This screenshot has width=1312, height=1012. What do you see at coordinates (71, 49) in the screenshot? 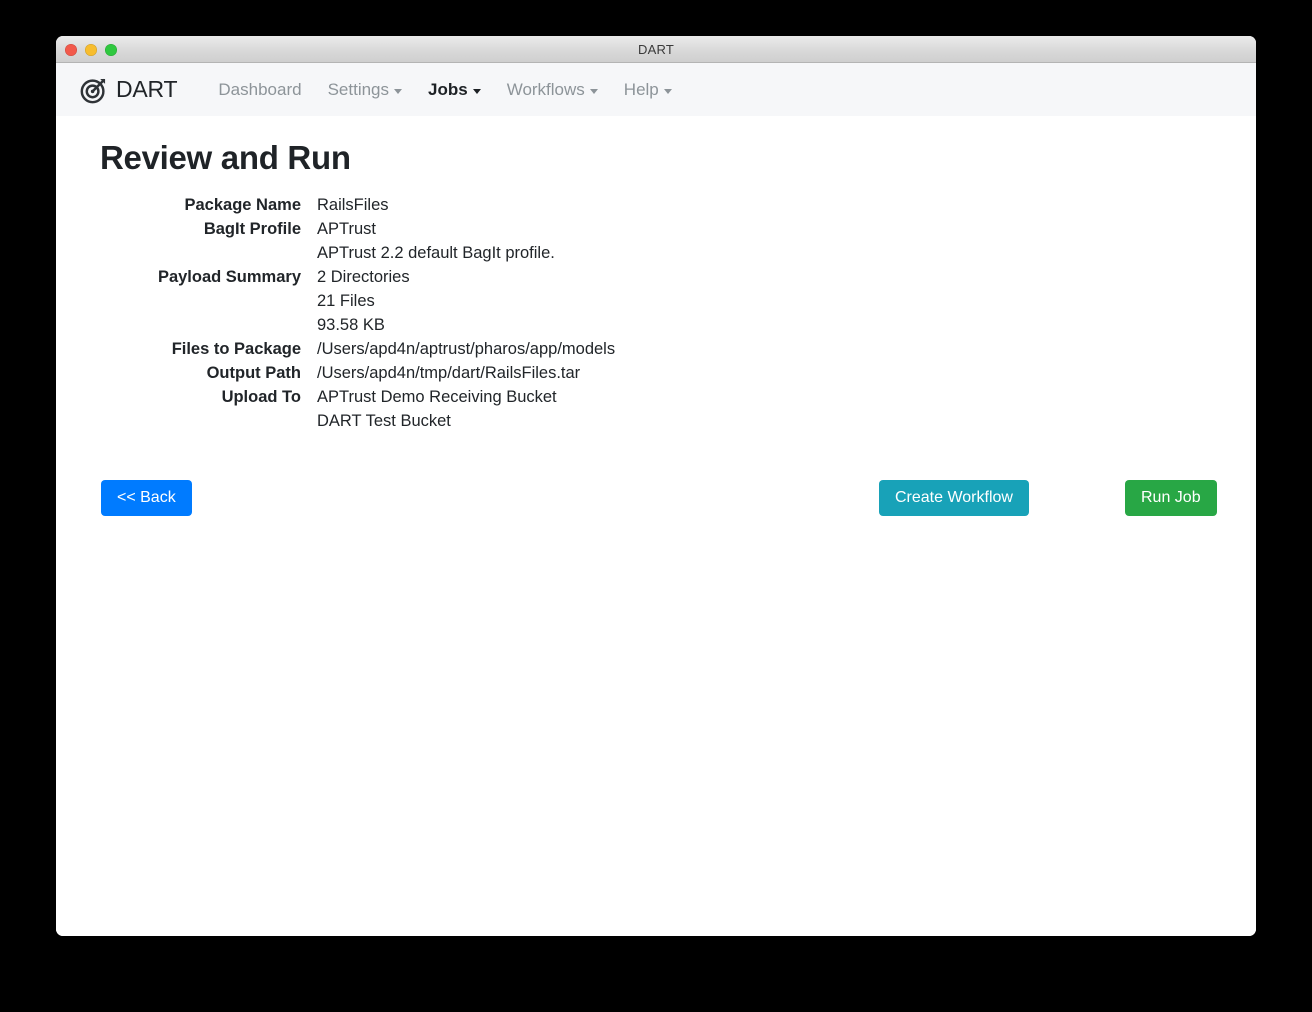
I see `close-button` at bounding box center [71, 49].